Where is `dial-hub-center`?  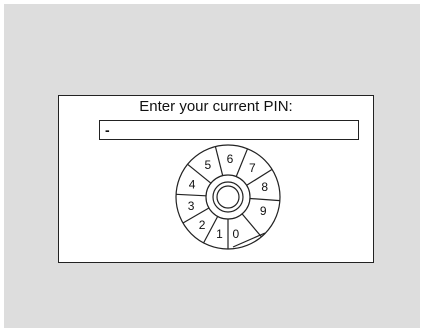
dial-hub-center is located at coordinates (228, 197).